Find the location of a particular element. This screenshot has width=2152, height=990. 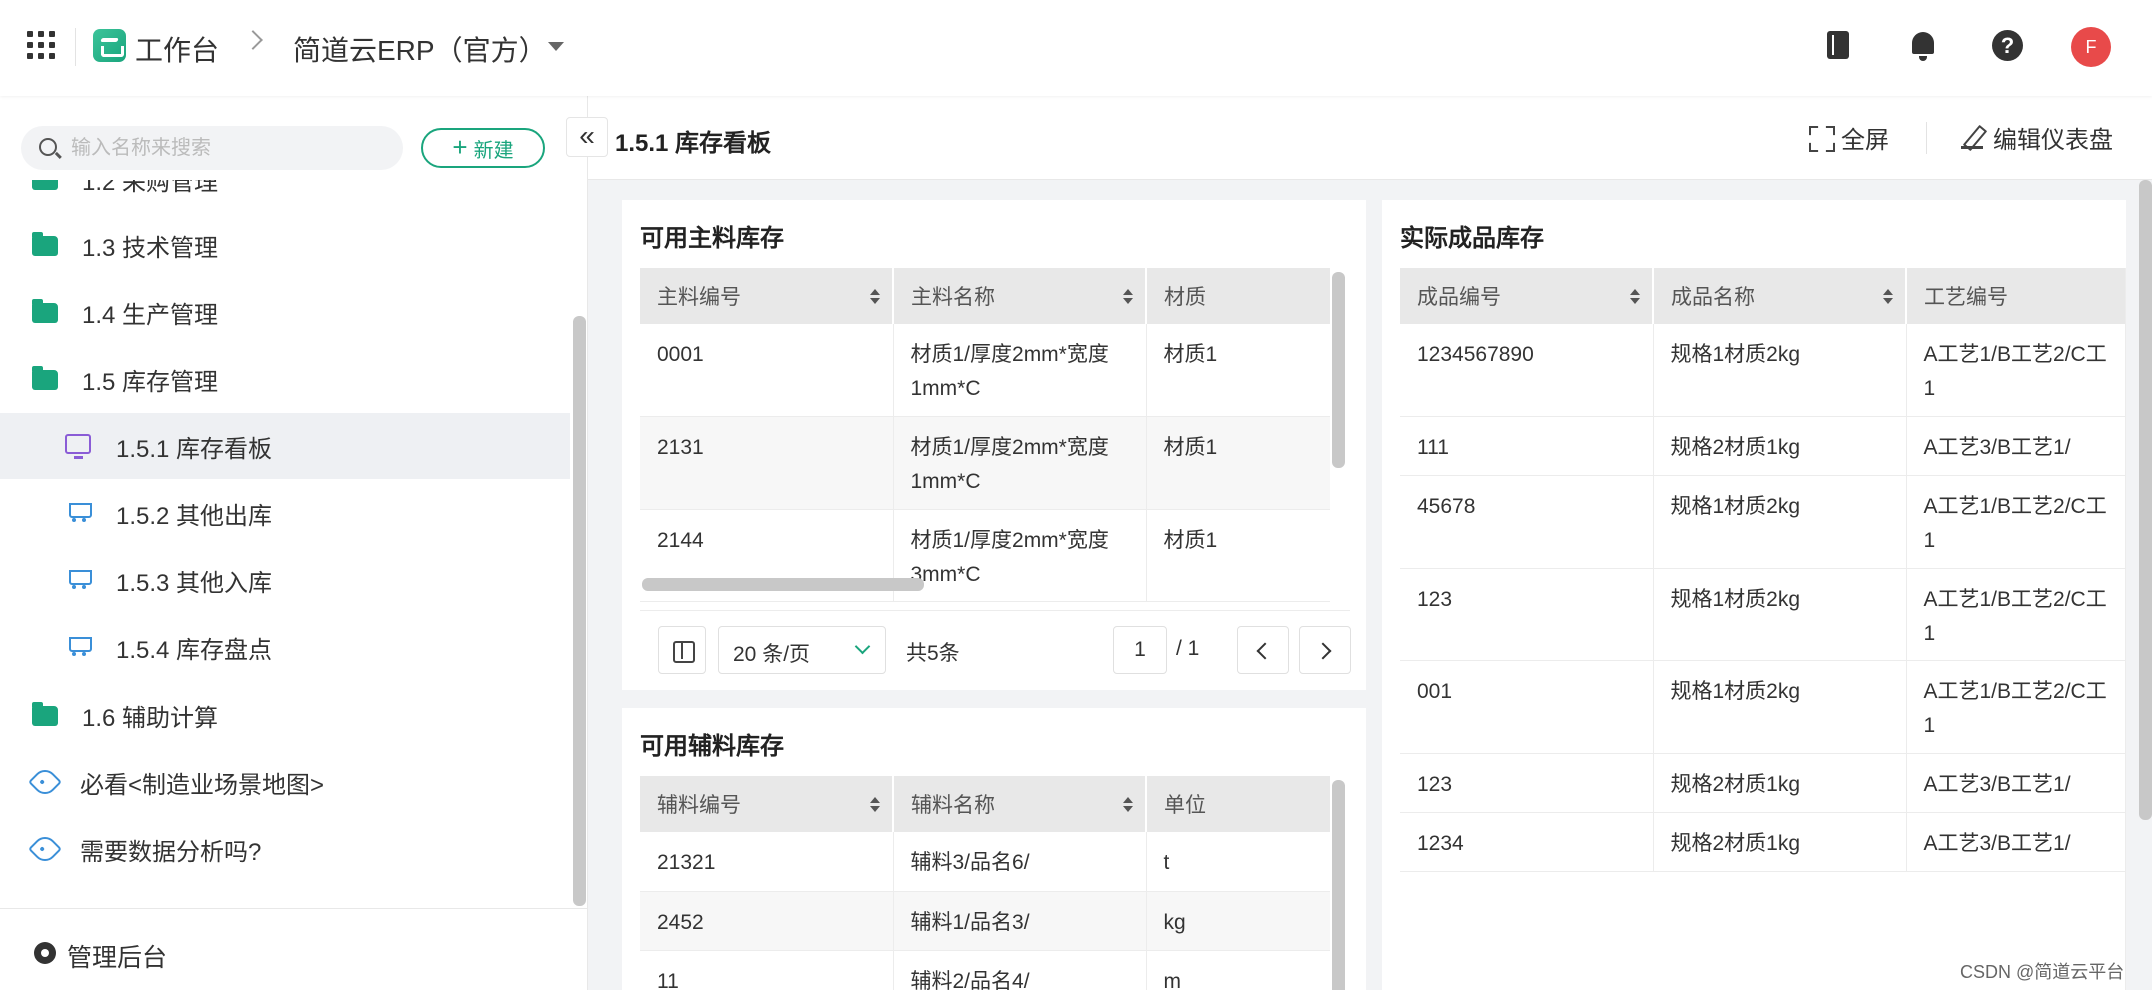

table-cell: 2131 is located at coordinates (767, 463).